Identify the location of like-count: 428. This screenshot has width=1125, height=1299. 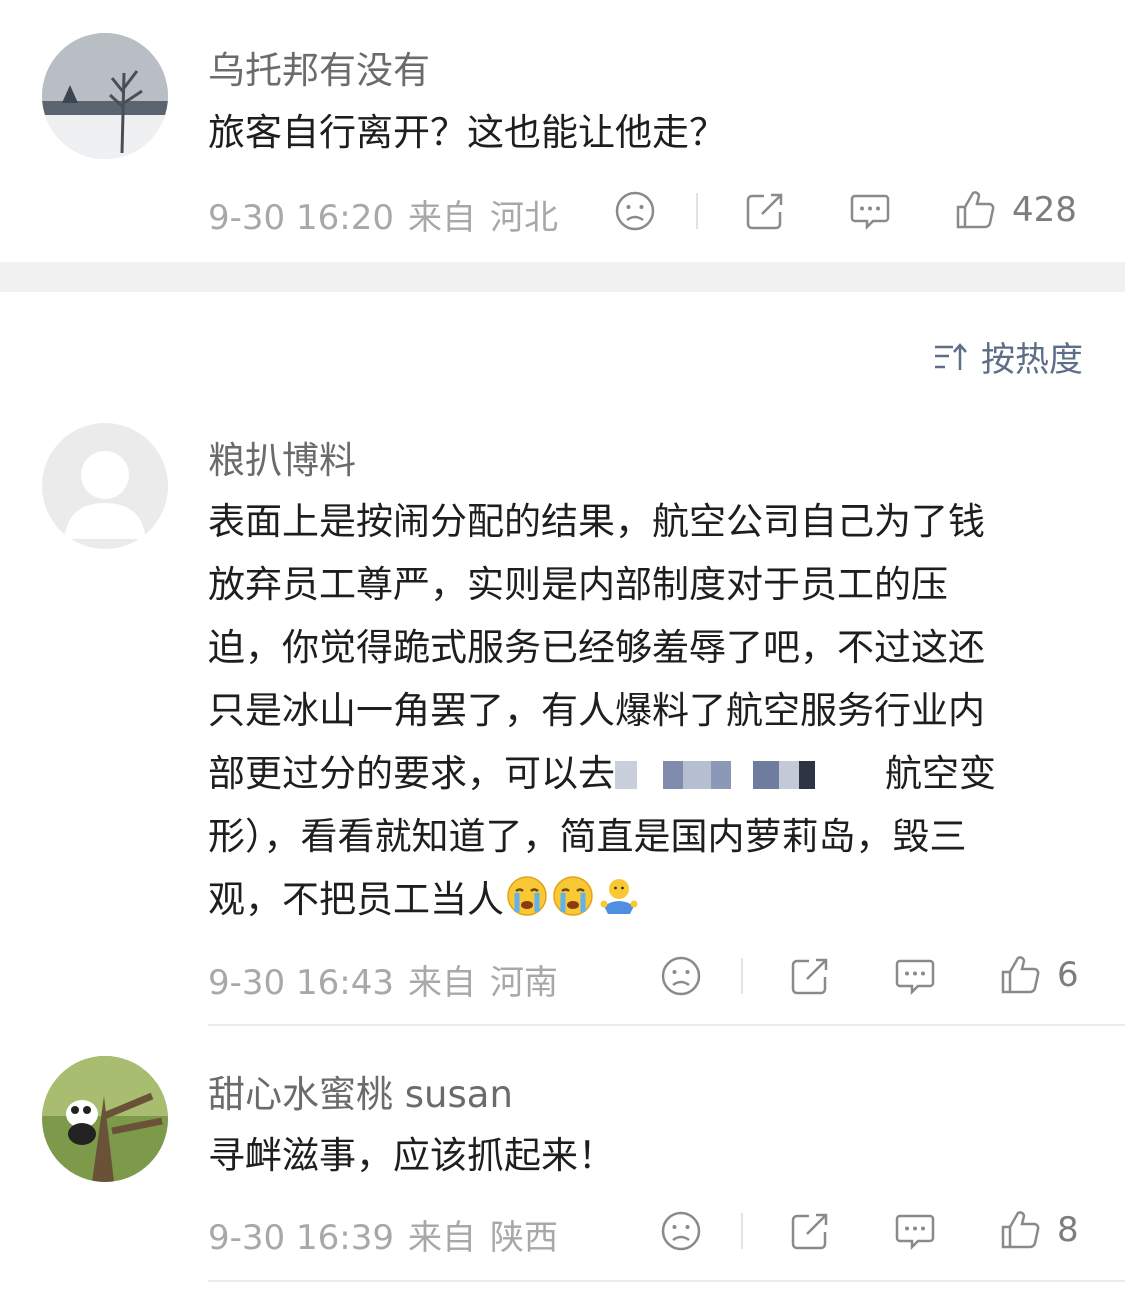
(1044, 210).